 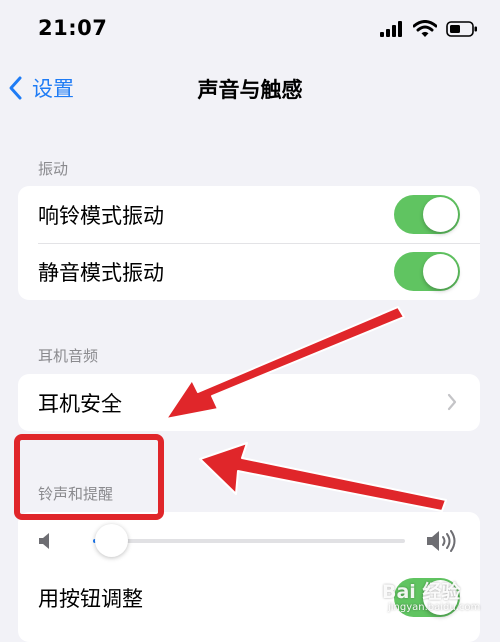 I want to click on adjust-with-buttons-label: 用按钮调整, so click(x=90, y=598).